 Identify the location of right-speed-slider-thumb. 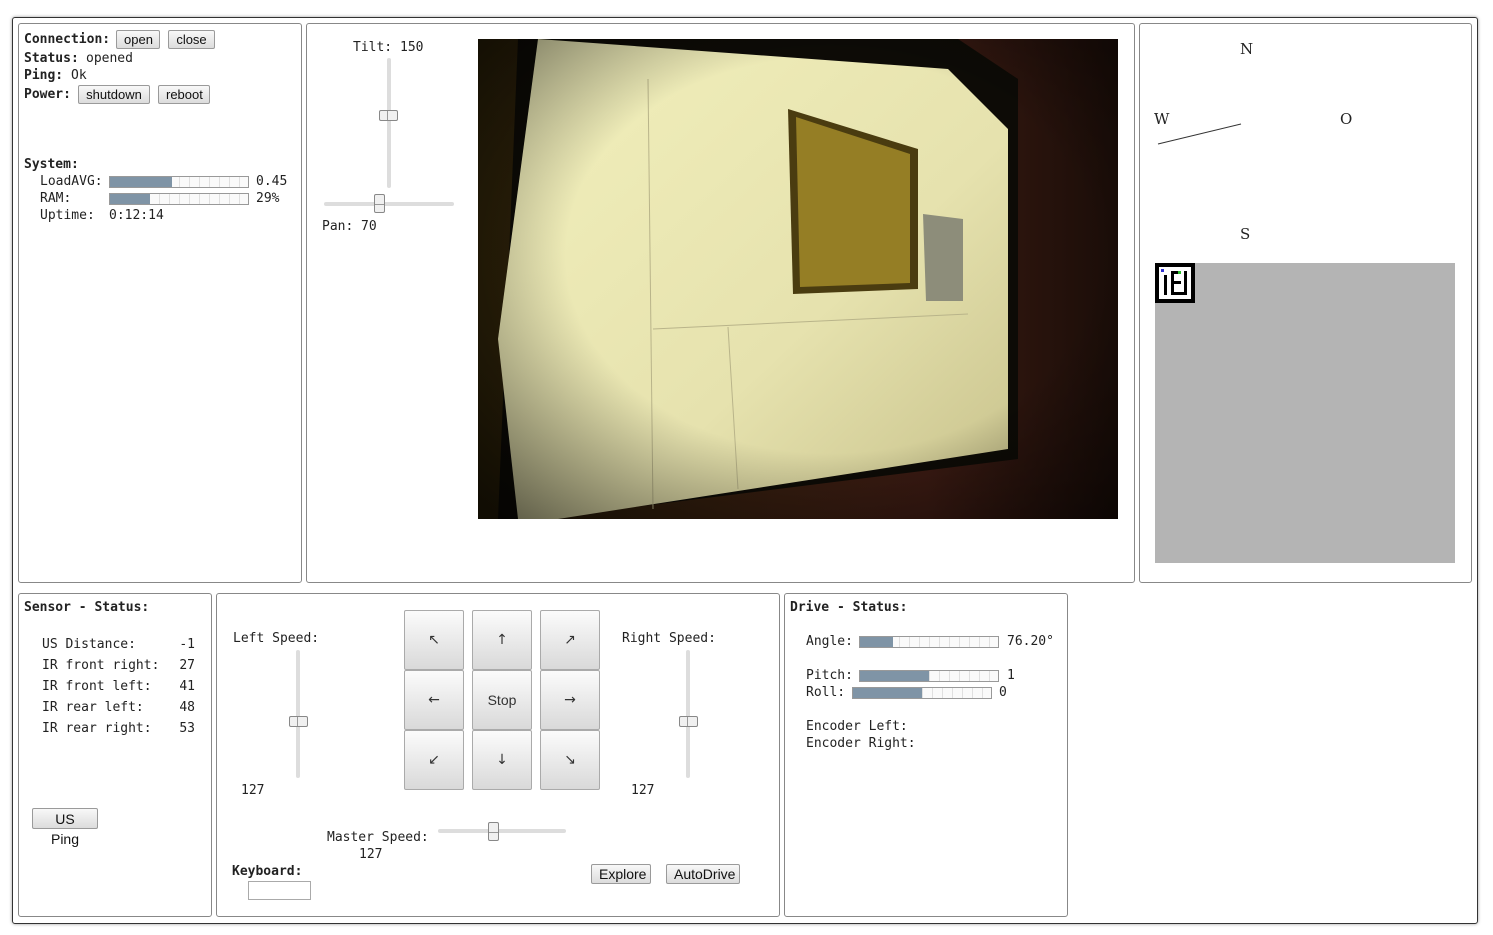
(688, 721).